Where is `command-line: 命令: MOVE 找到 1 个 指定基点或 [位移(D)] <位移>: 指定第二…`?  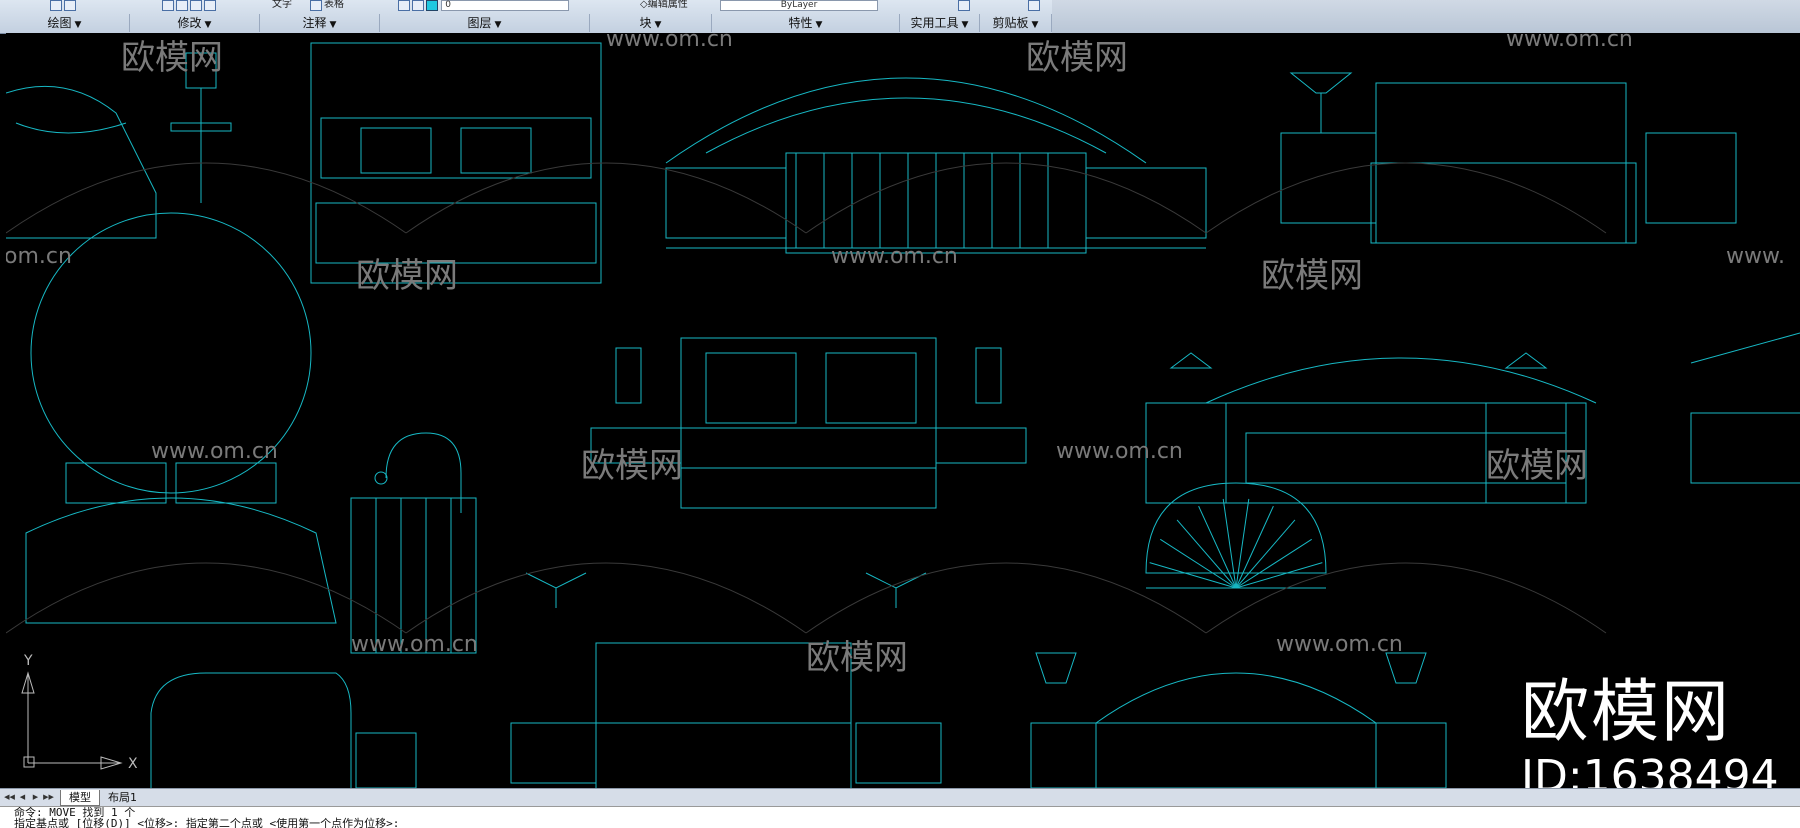
command-line: 命令: MOVE 找到 1 个 指定基点或 [位移(D)] <位移>: 指定第二… is located at coordinates (900, 817).